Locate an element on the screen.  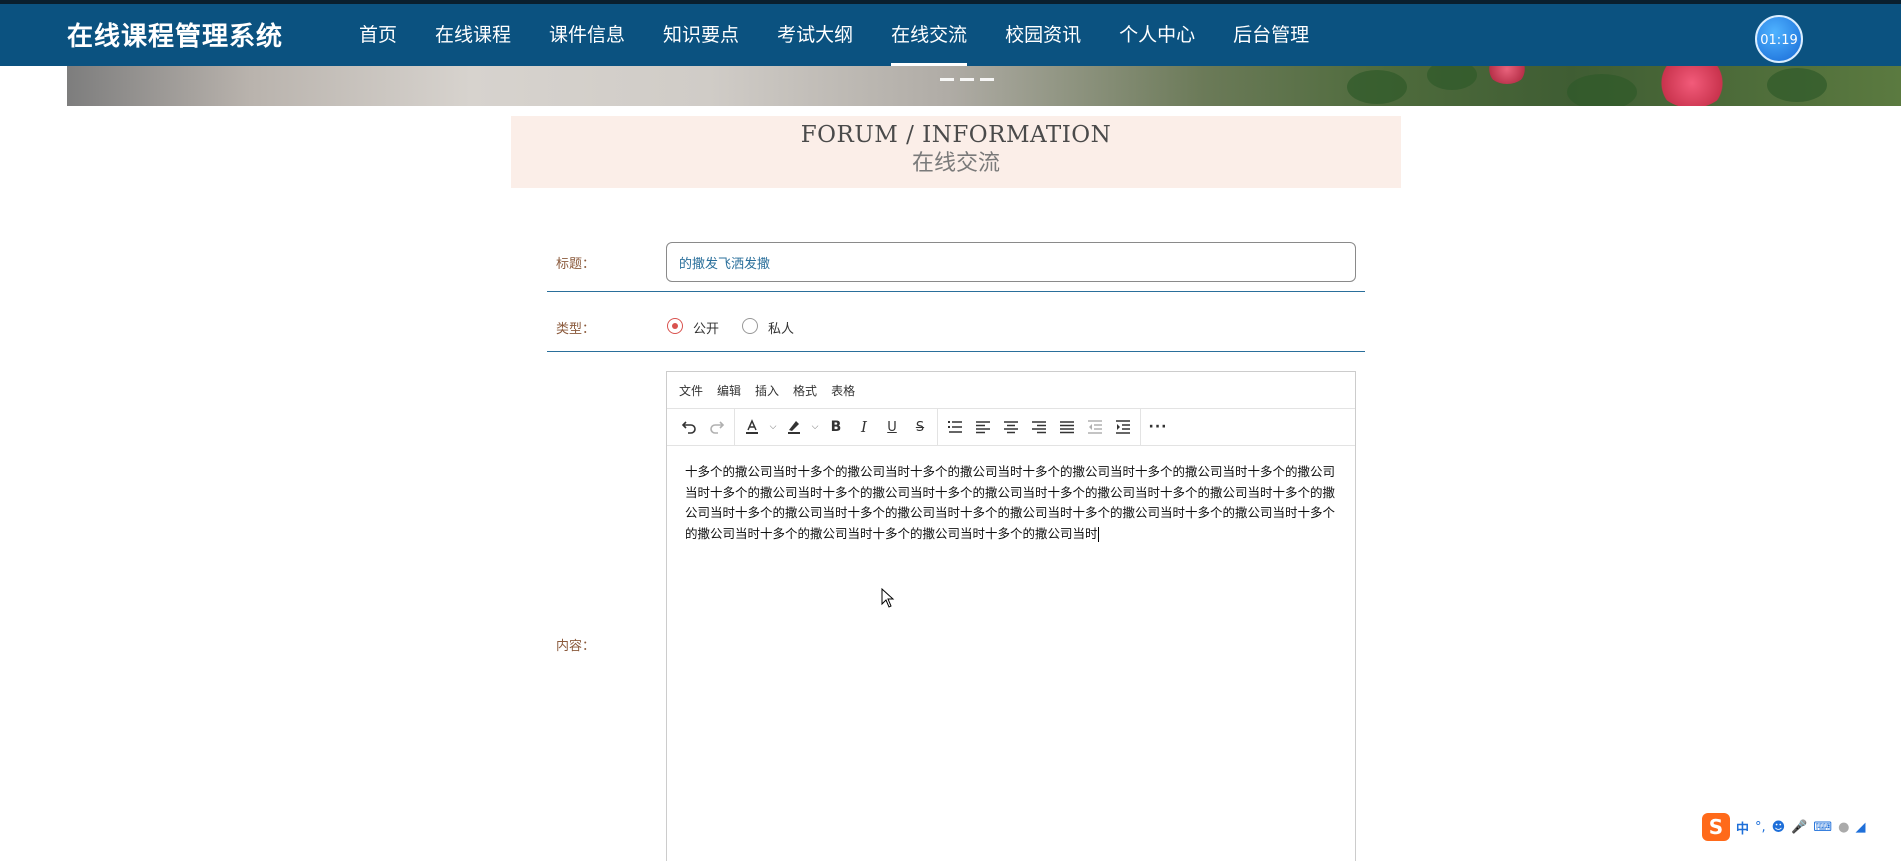
editor-toolbar: ⌵ ⌵ B I U S ··· is located at coordinates (1011, 427).